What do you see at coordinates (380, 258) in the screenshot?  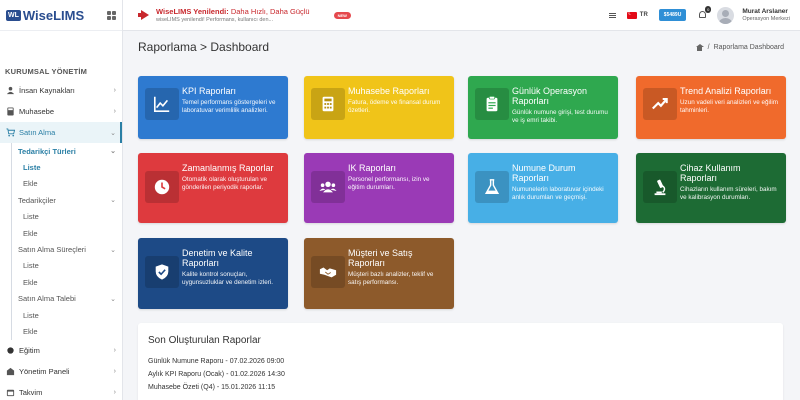 I see `card-title: Müşteri ve Satış Raporları` at bounding box center [380, 258].